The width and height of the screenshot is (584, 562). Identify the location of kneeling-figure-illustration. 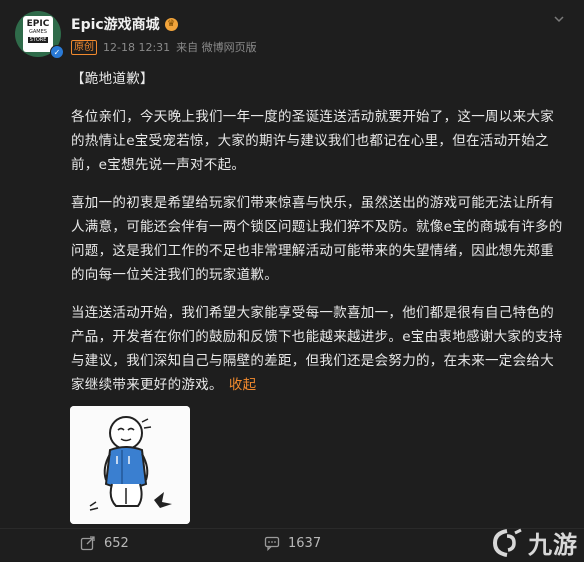
(130, 465).